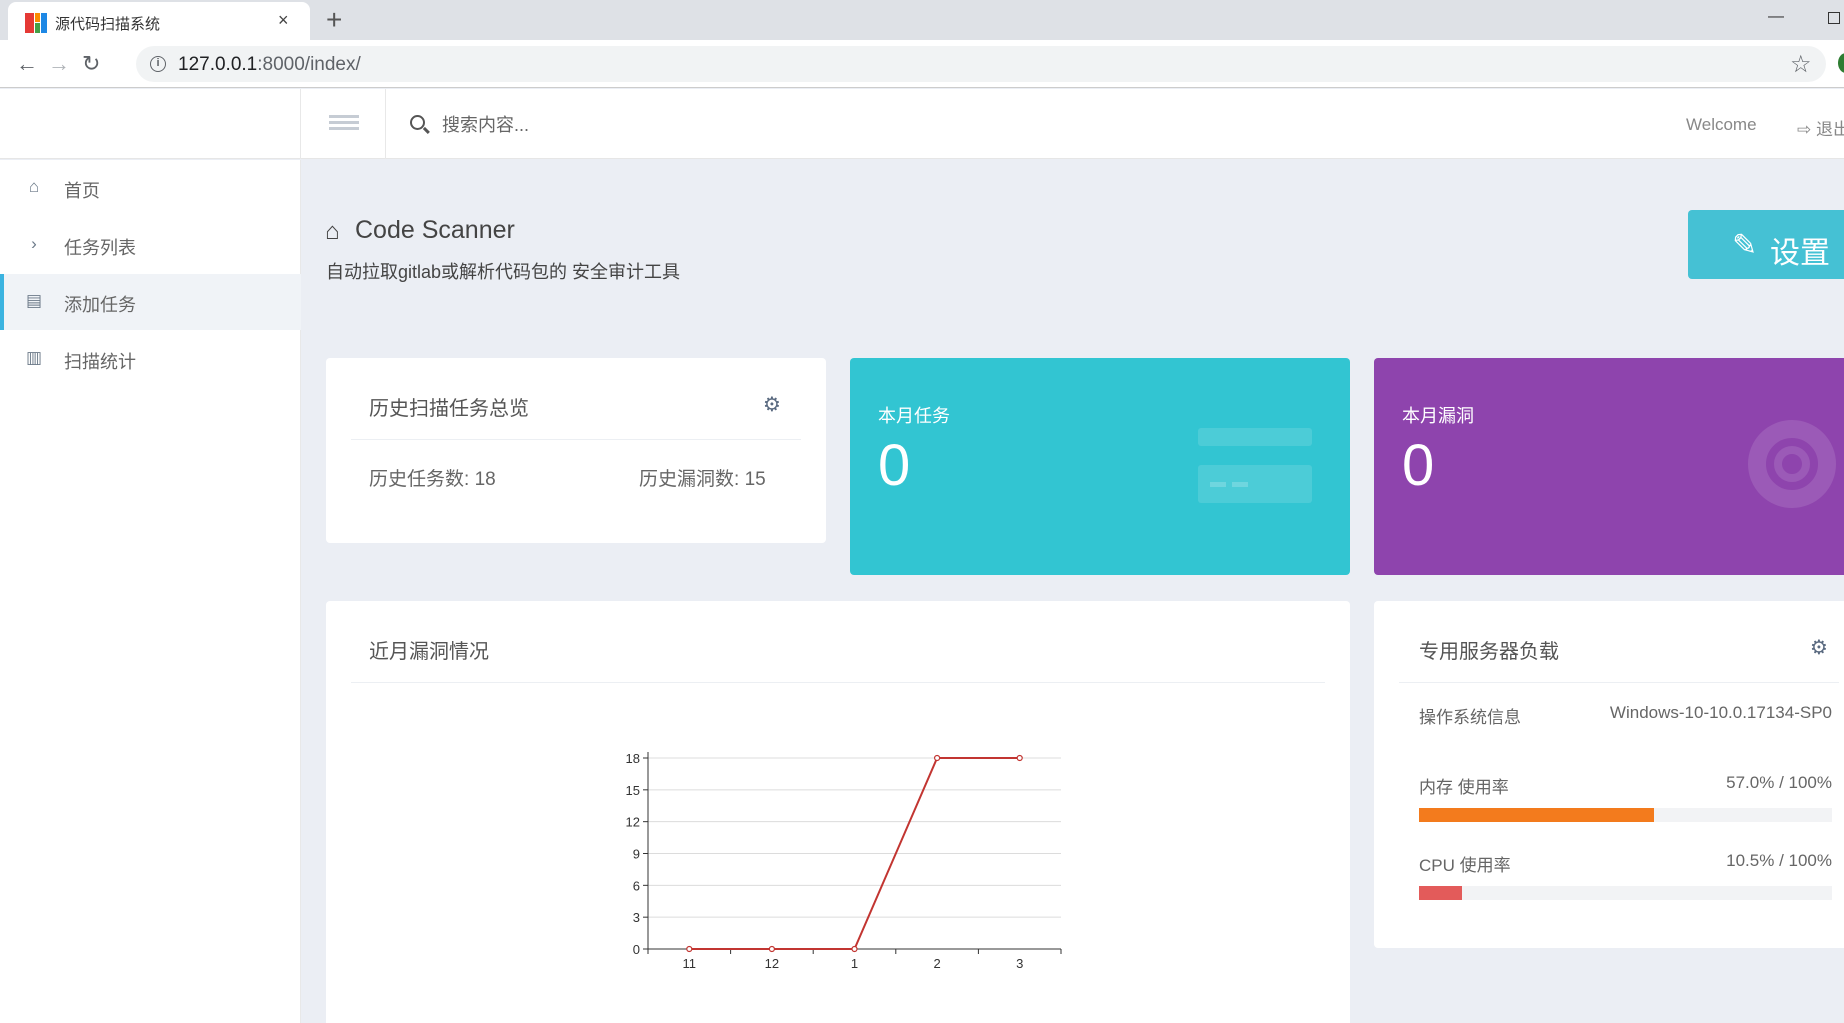  Describe the element at coordinates (894, 465) in the screenshot. I see `month-tasks-value: 0` at that location.